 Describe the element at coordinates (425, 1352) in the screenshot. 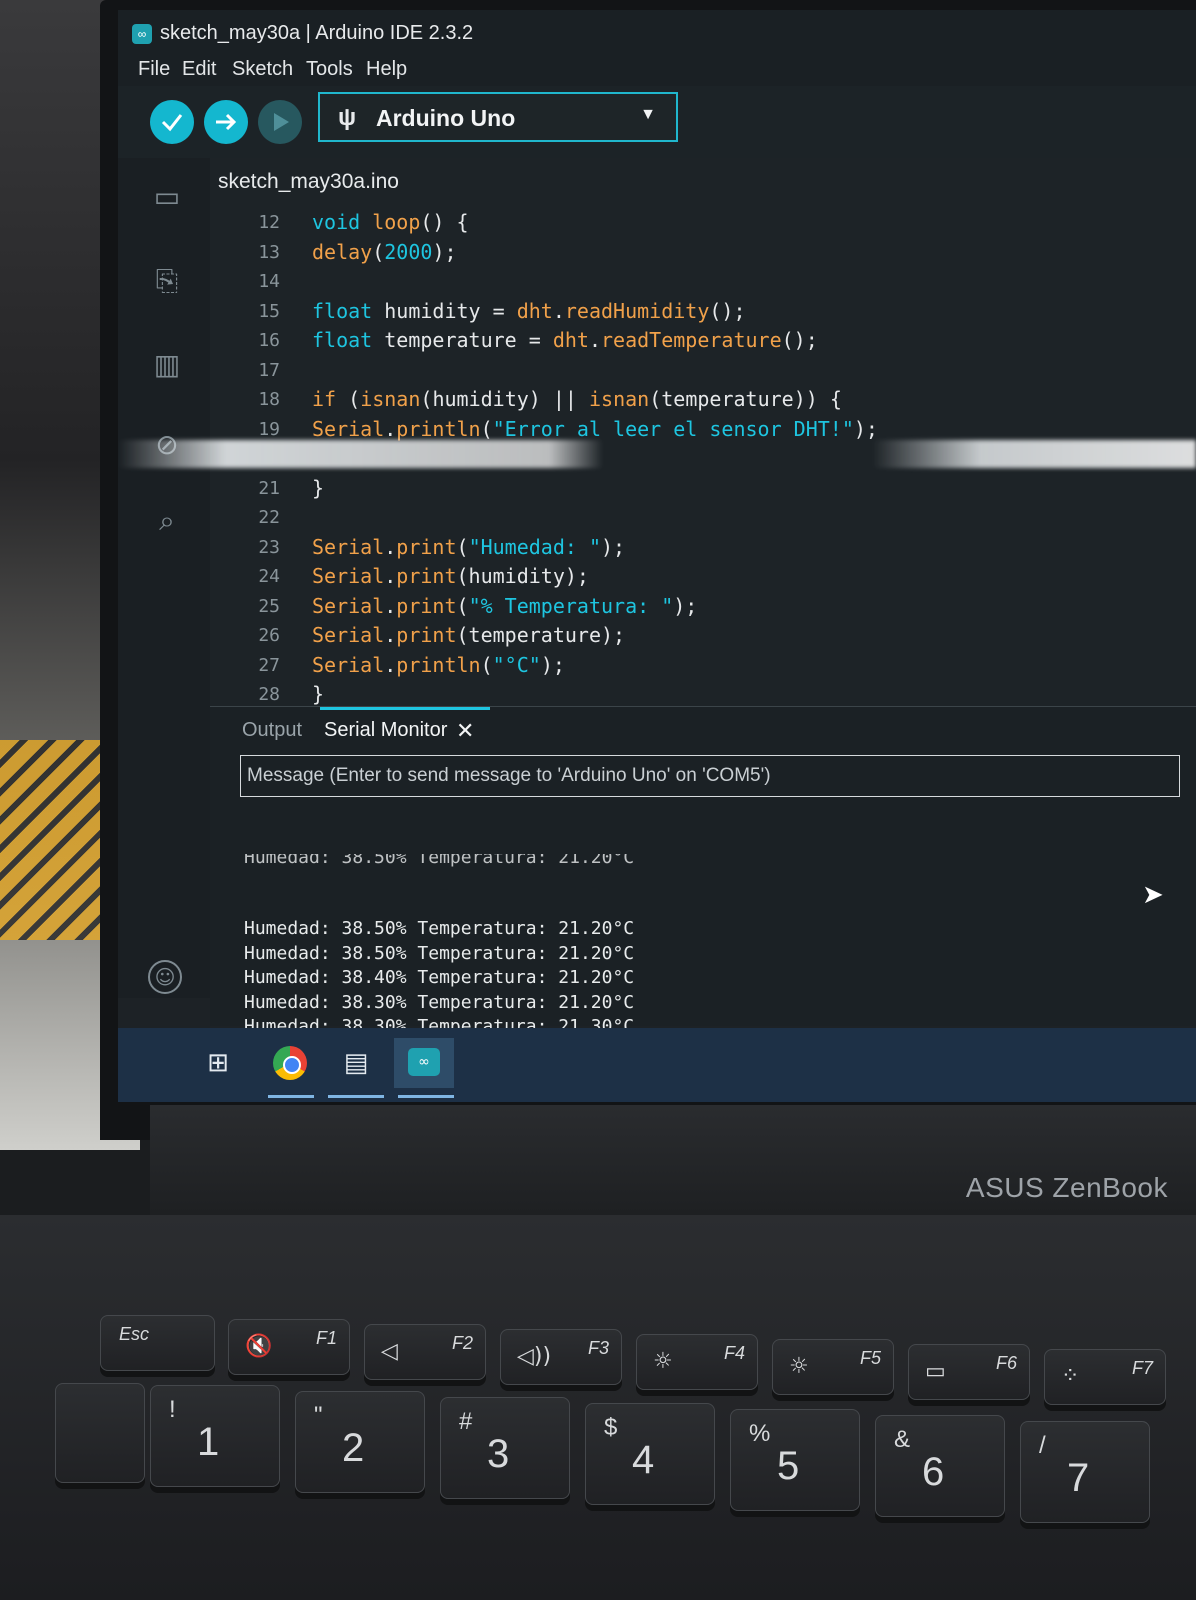

I see `key-f2: ◁ F2` at that location.